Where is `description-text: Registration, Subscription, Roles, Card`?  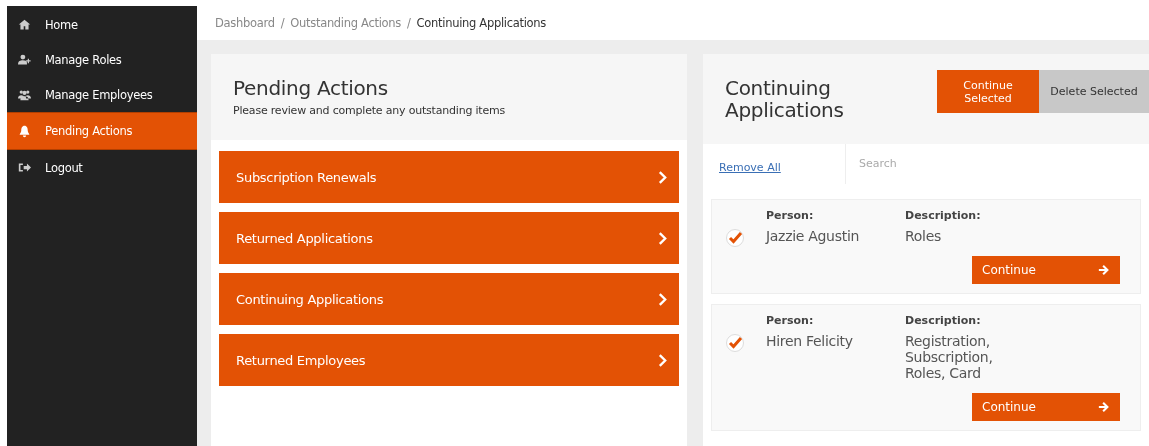
description-text: Registration, Subscription, Roles, Card is located at coordinates (949, 356).